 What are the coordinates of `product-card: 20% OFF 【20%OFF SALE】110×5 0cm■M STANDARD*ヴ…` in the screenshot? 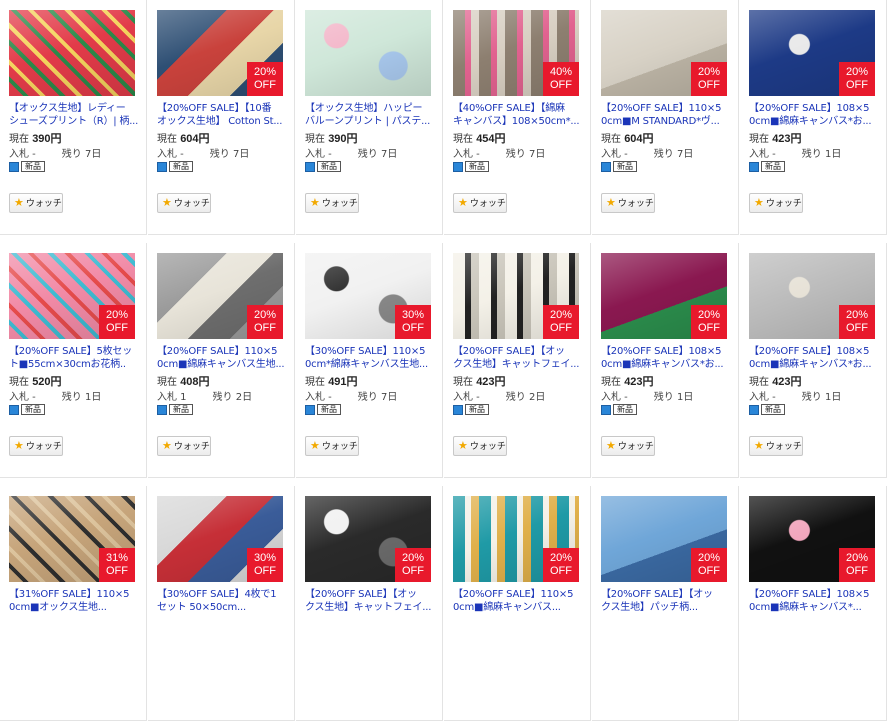 It's located at (665, 117).